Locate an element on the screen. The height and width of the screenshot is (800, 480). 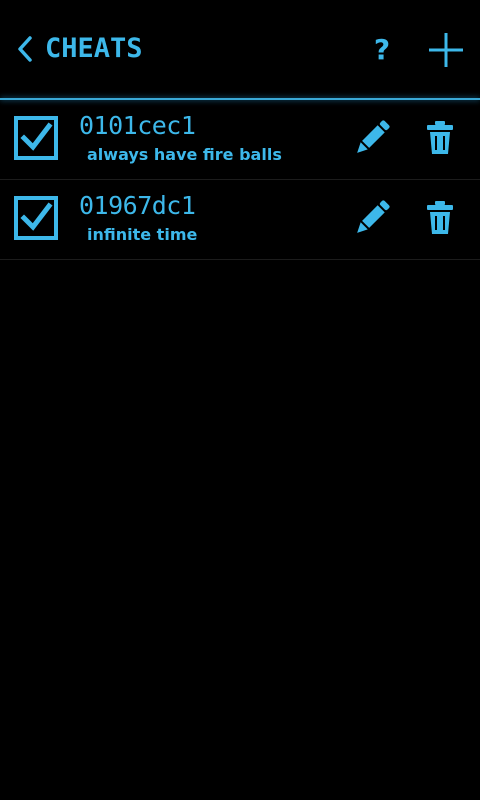
cheat-description: always have fire balls is located at coordinates (184, 154).